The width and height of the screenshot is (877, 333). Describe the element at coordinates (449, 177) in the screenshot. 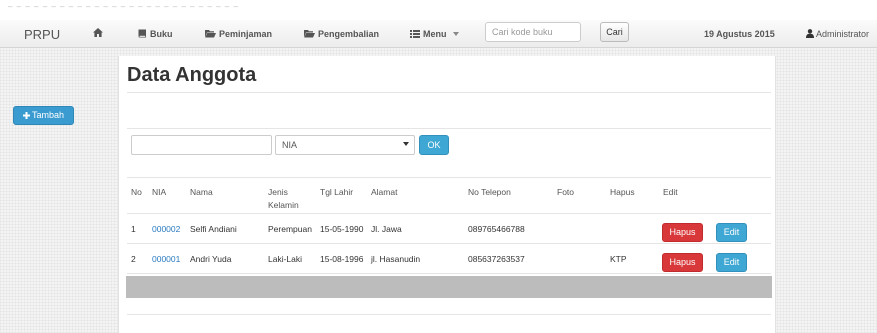

I see `table-top-divider` at that location.